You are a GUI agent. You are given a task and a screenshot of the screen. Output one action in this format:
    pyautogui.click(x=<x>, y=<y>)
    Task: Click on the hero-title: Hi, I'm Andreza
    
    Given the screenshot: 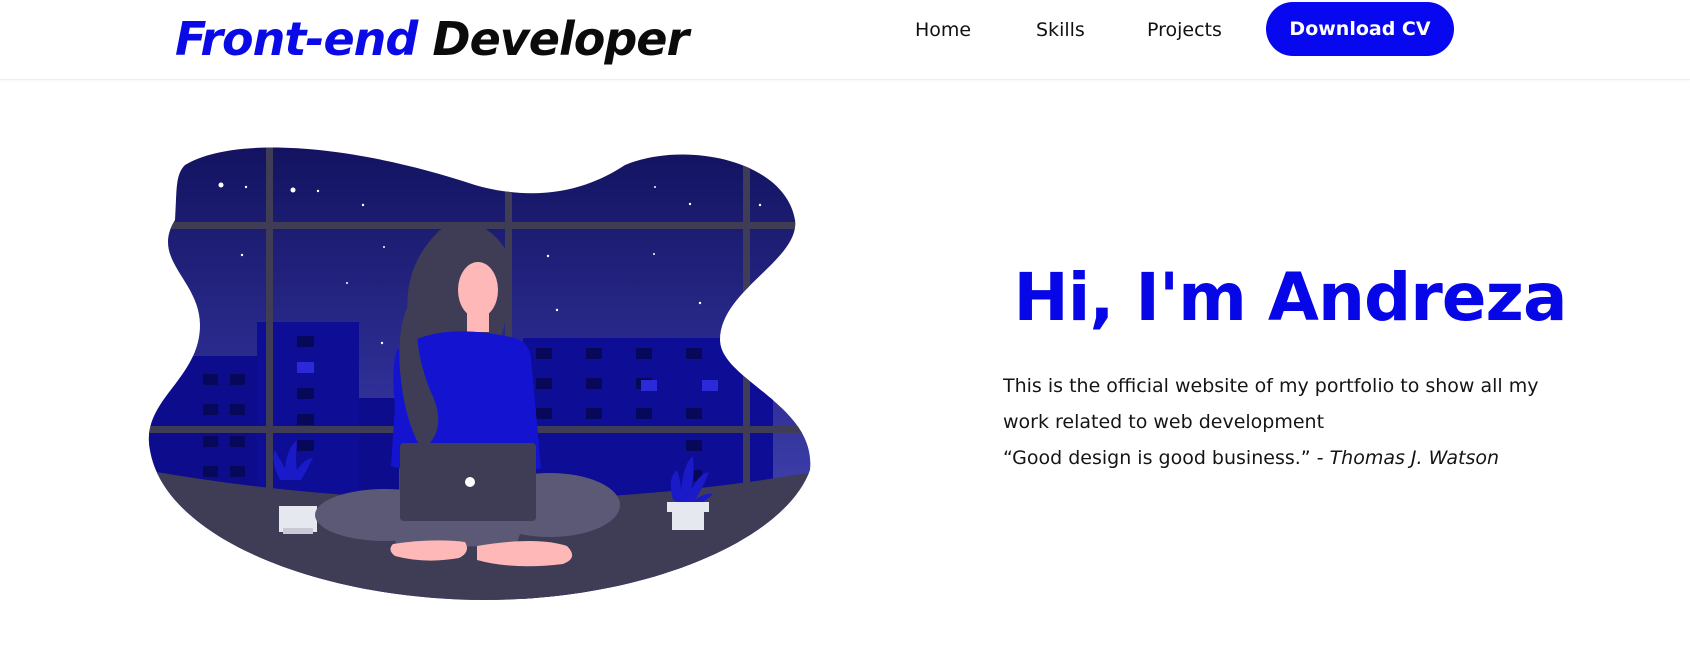 What is the action you would take?
    pyautogui.click(x=1290, y=297)
    